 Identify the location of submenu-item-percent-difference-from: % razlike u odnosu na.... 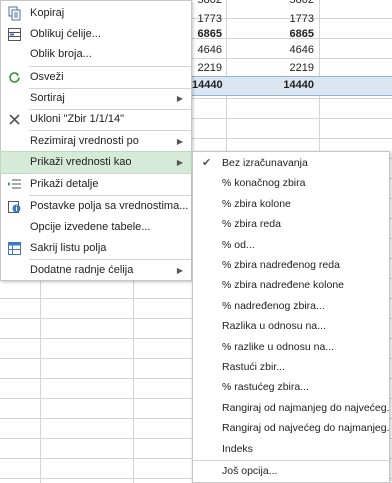
(291, 347).